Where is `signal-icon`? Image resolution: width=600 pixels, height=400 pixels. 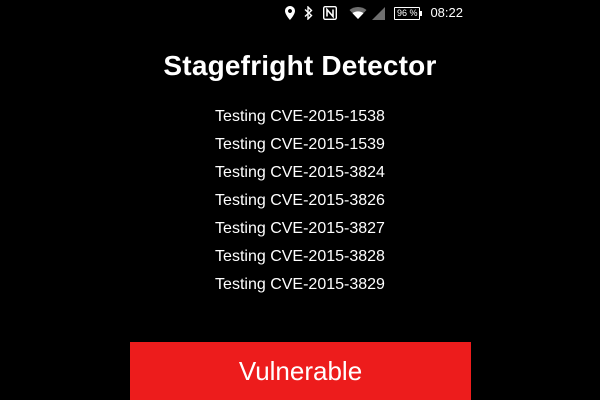 signal-icon is located at coordinates (379, 13).